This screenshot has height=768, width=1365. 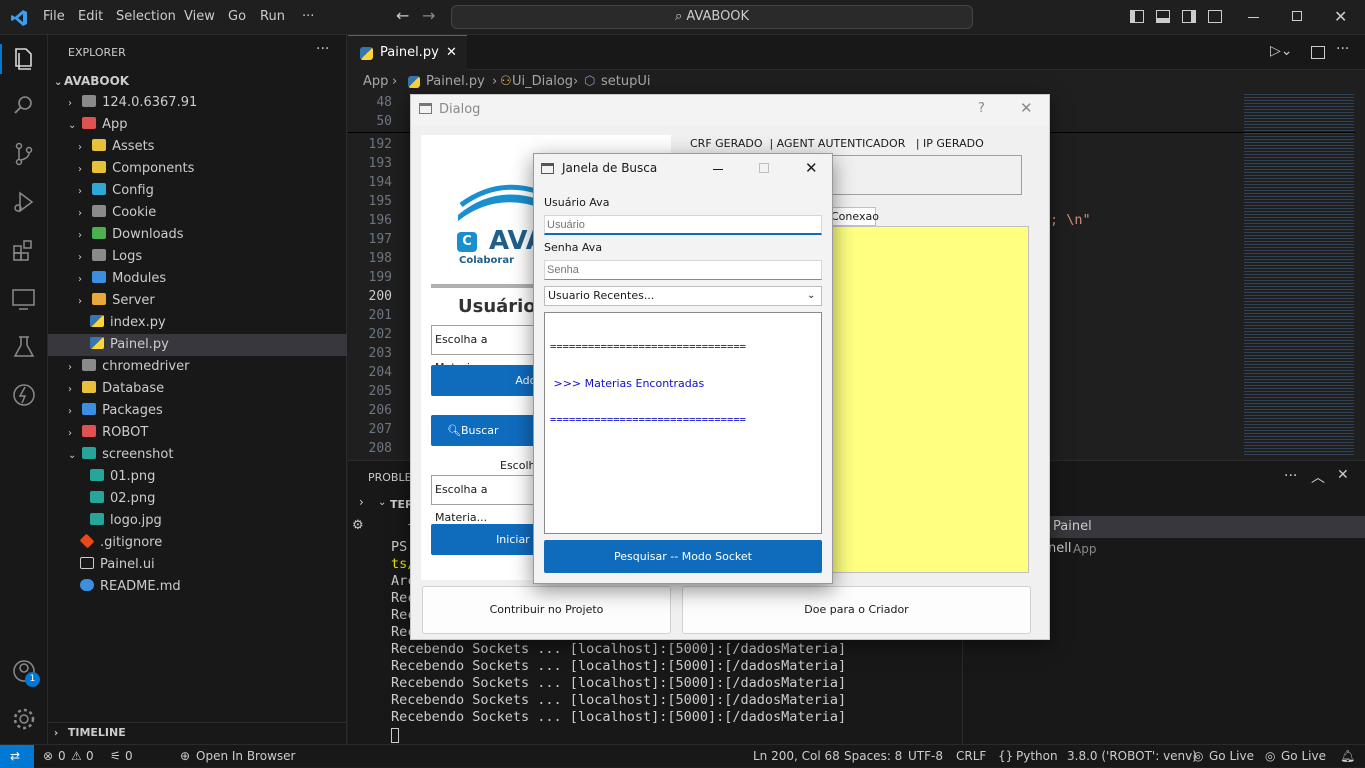 I want to click on usuario-input, so click(x=683, y=225).